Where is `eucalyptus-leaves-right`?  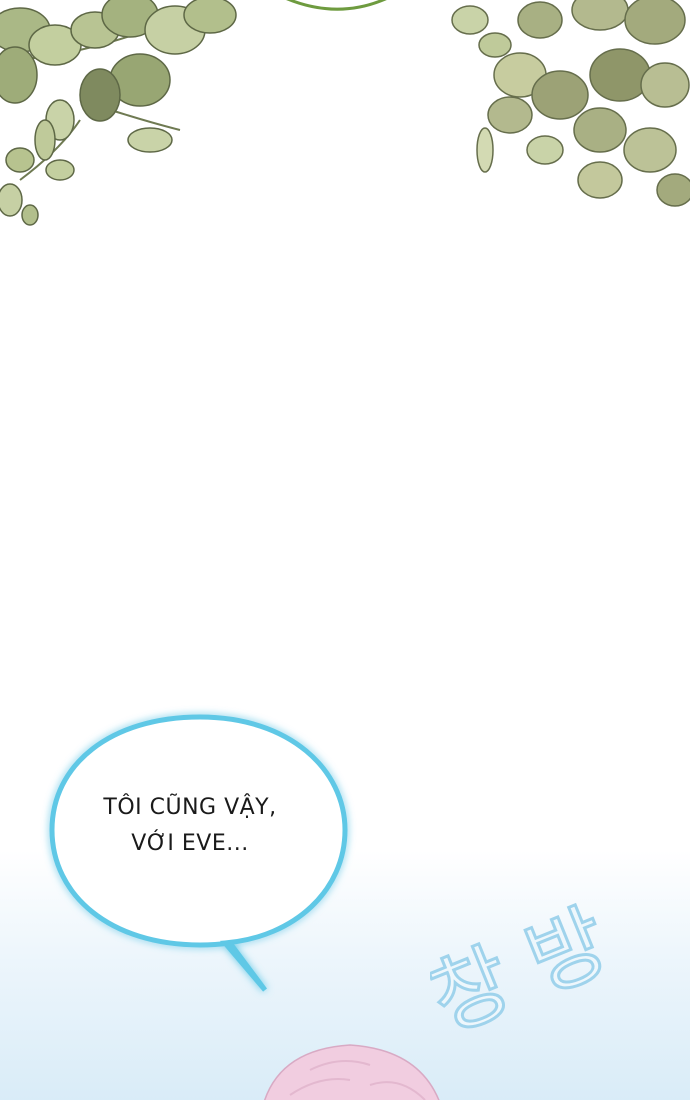 eucalyptus-leaves-right is located at coordinates (570, 103).